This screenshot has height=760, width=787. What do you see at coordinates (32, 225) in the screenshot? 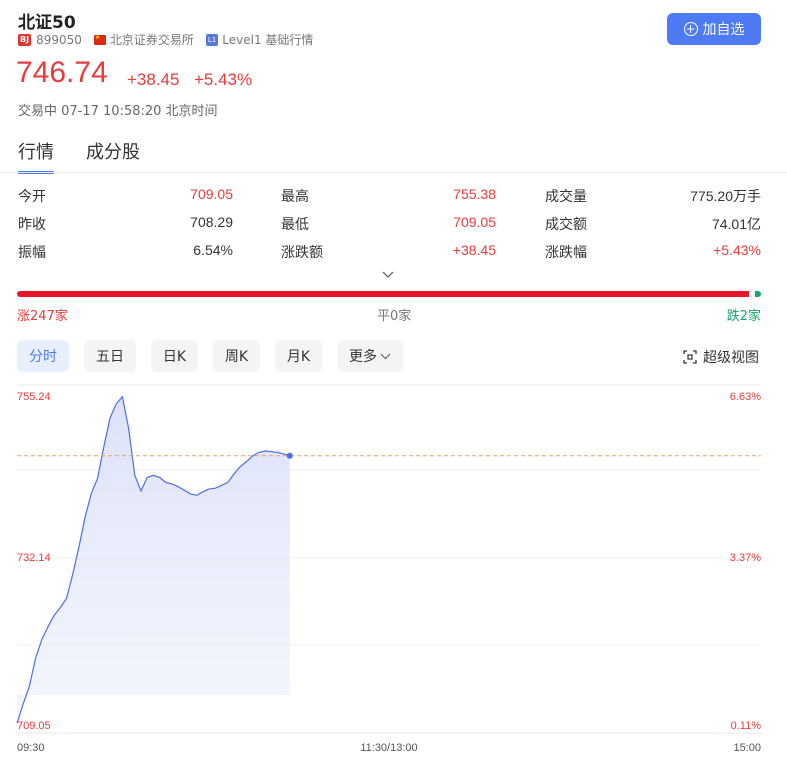
I see `stat-label-prev-close: 昨收` at bounding box center [32, 225].